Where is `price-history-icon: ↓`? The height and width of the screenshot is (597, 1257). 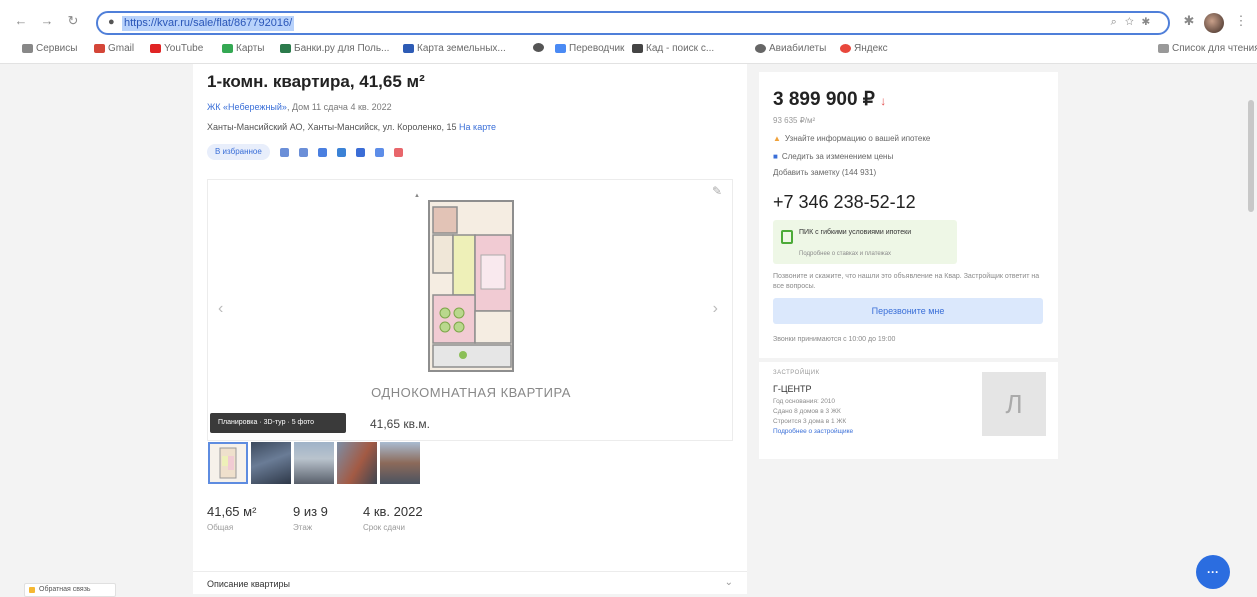
price-history-icon: ↓ is located at coordinates (883, 101).